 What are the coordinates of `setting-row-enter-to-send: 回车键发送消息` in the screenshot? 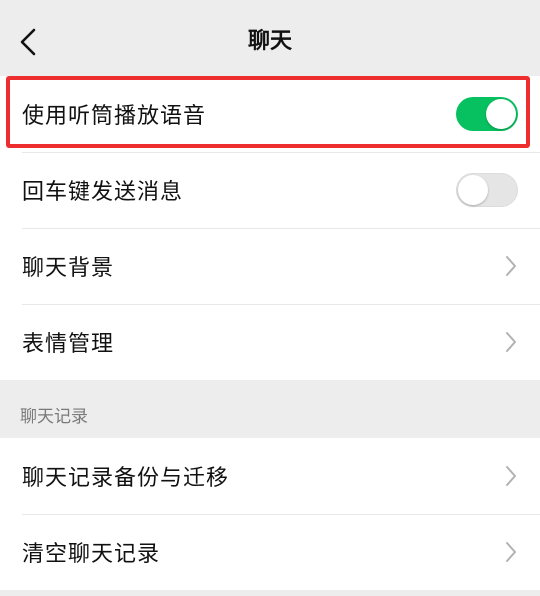 It's located at (270, 190).